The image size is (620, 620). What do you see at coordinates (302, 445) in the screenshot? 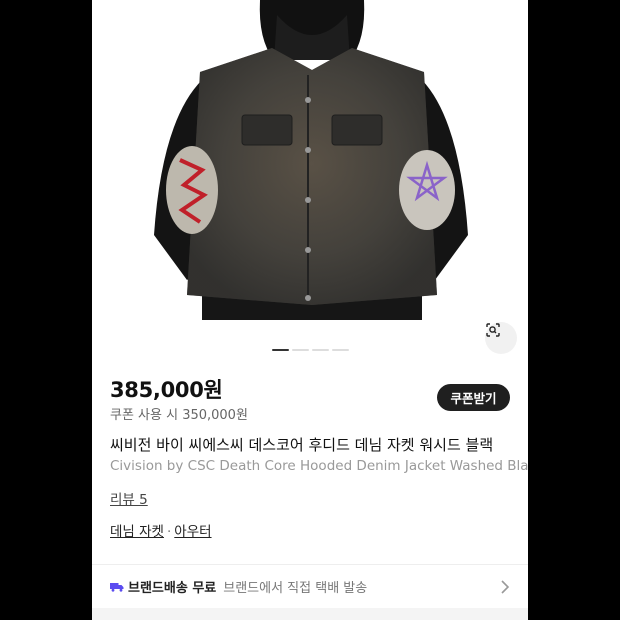
I see `product-title-korean: 씨비전 바이 씨에스씨 데스코어 후디드 데님 자켓 워시드 블랙` at bounding box center [302, 445].